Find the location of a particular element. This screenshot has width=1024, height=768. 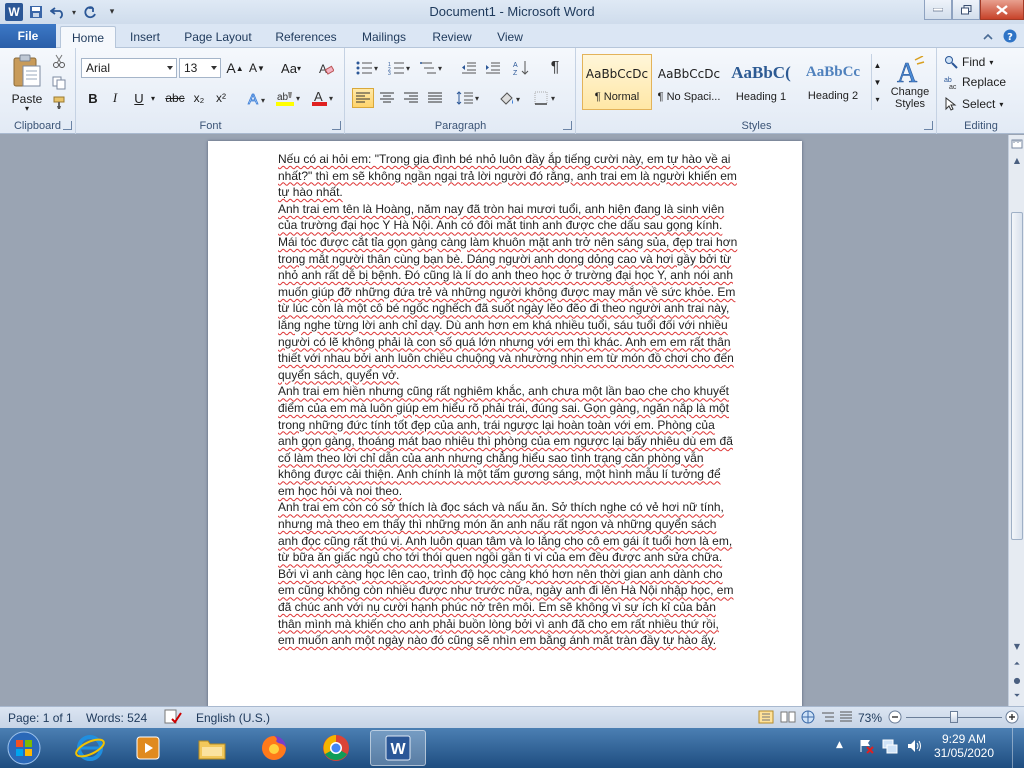

superscript-button: x² is located at coordinates (221, 98).